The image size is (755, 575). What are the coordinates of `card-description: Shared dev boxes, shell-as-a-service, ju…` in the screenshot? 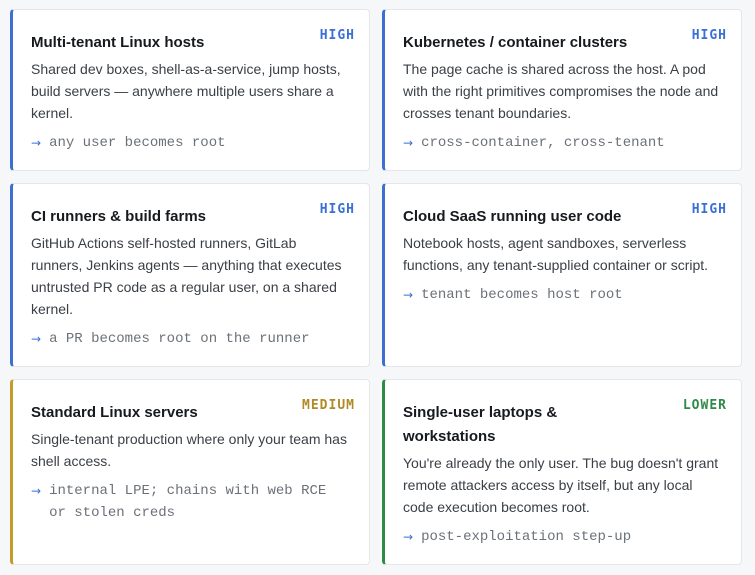 It's located at (186, 91).